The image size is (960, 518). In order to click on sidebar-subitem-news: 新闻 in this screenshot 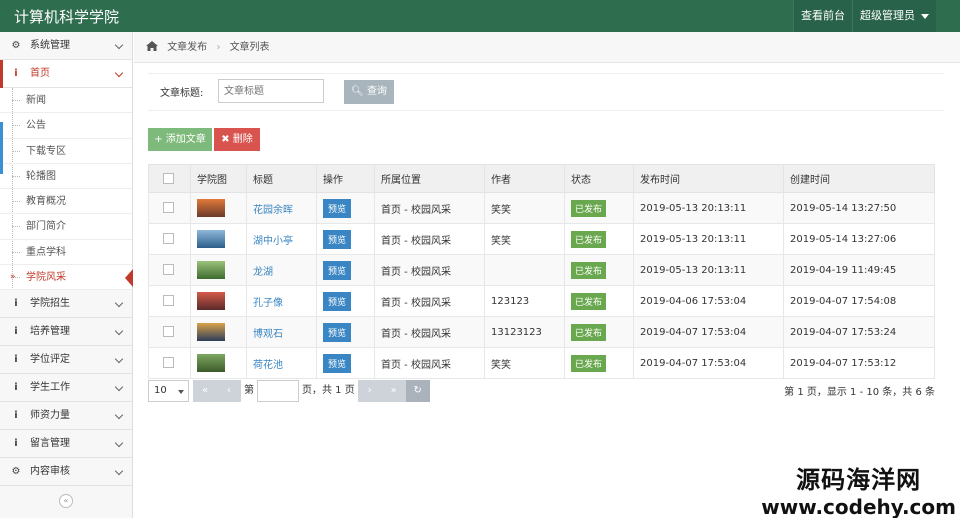, I will do `click(66, 101)`.